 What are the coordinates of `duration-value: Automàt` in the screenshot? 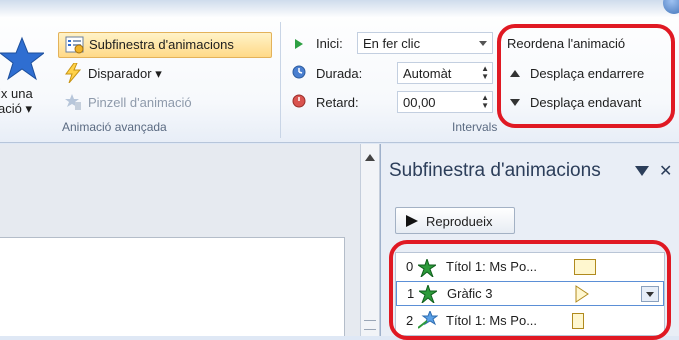 It's located at (427, 73).